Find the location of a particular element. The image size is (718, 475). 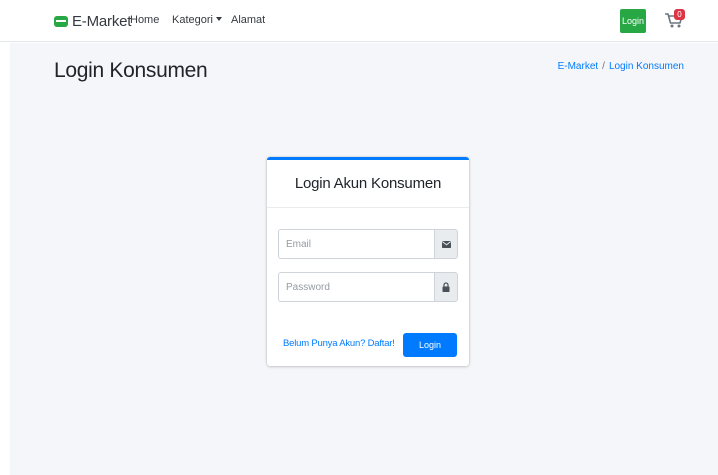

caret-down-icon is located at coordinates (218, 19).